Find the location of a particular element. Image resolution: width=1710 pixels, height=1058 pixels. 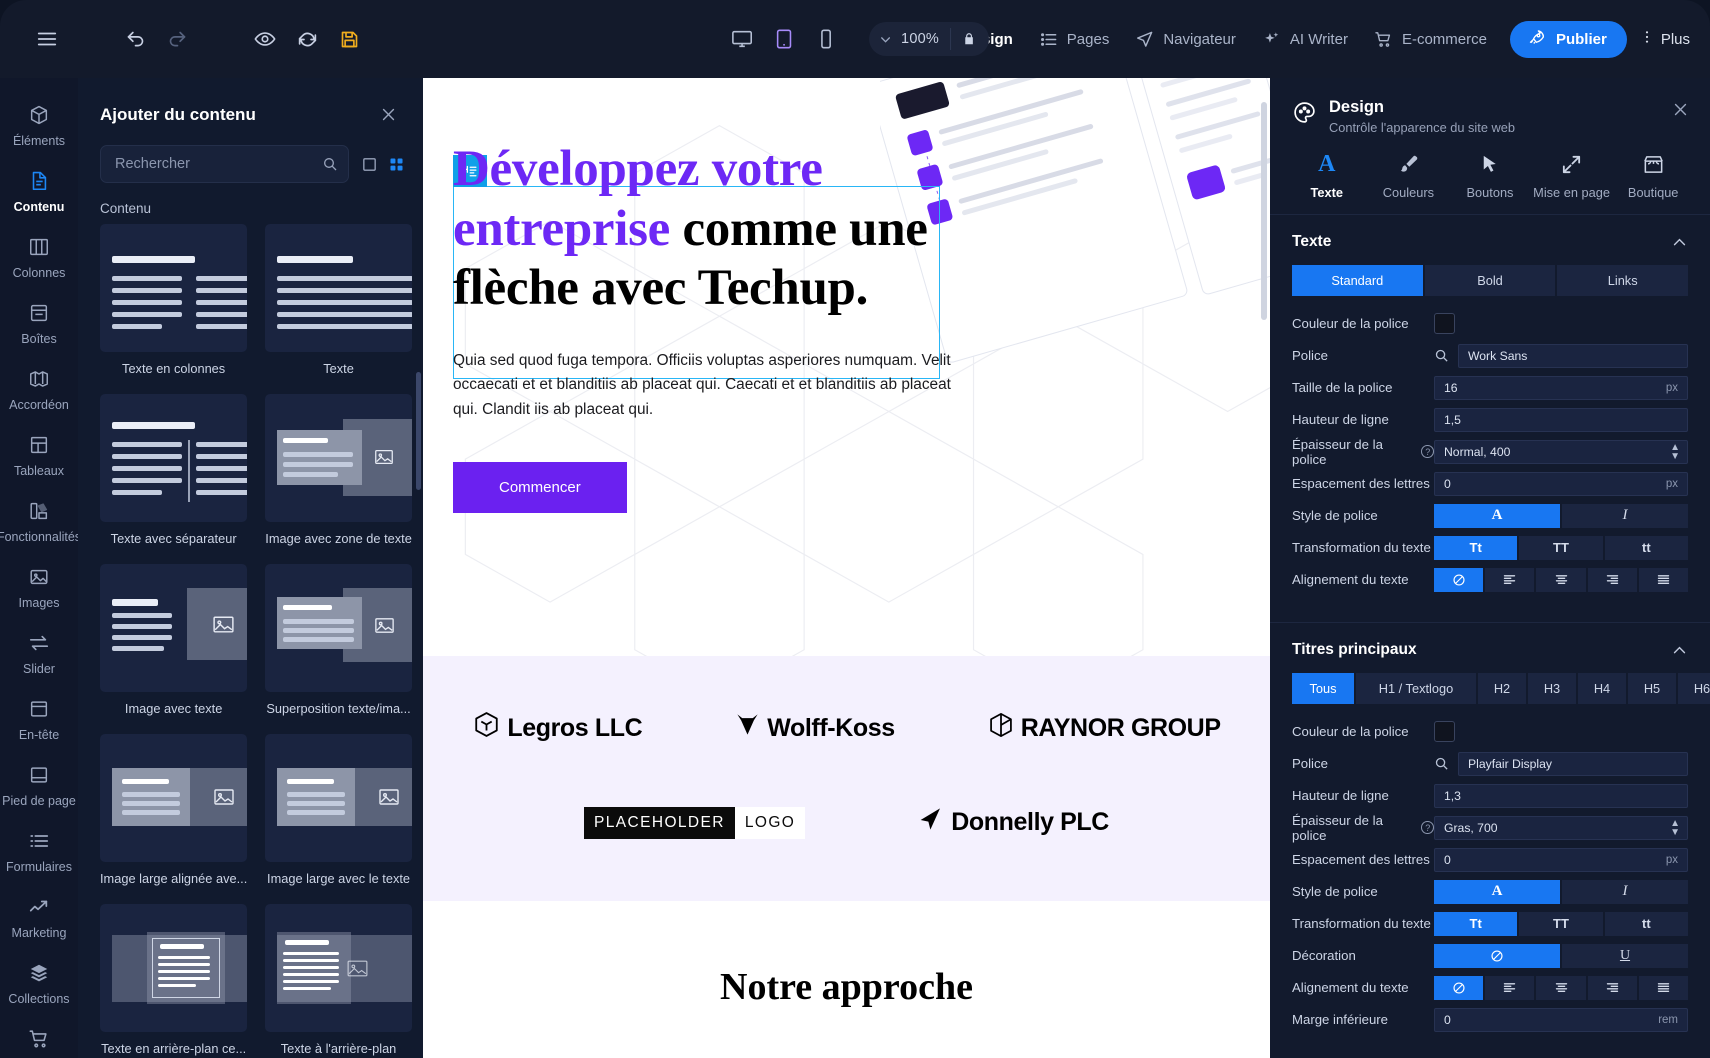

refresh-icon is located at coordinates (307, 39).